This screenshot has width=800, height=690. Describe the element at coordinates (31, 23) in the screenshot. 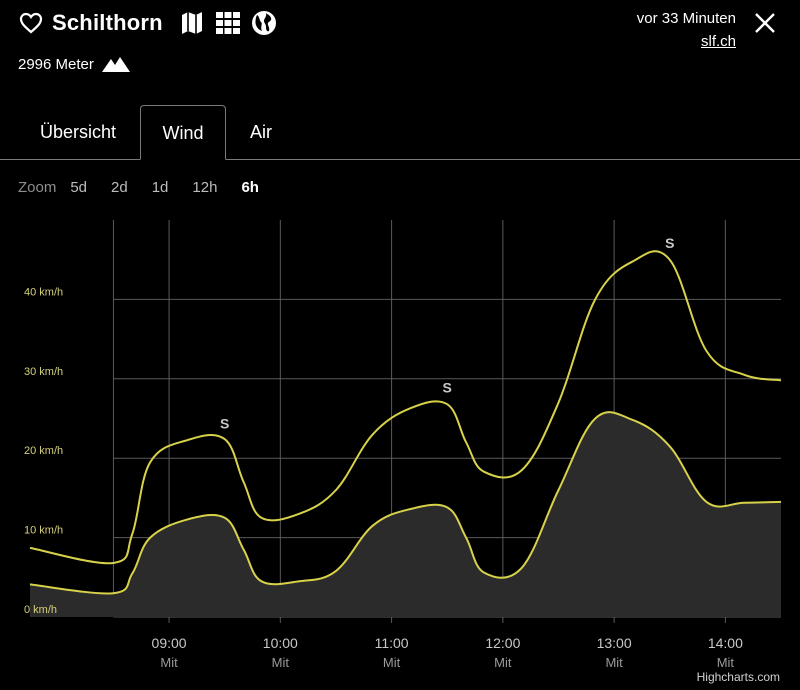

I see `heart-icon` at that location.